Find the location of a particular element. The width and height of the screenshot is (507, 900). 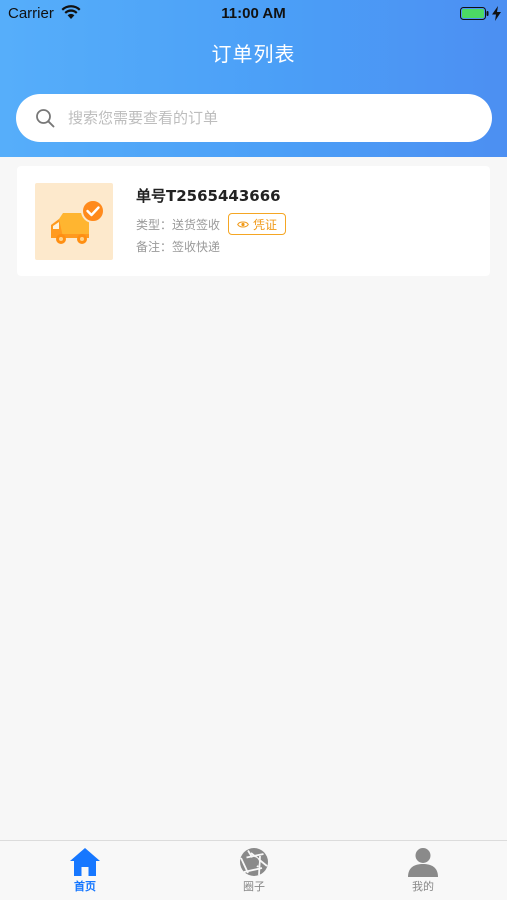

status-bar: Carrier 11:00 AM is located at coordinates (253, 14).